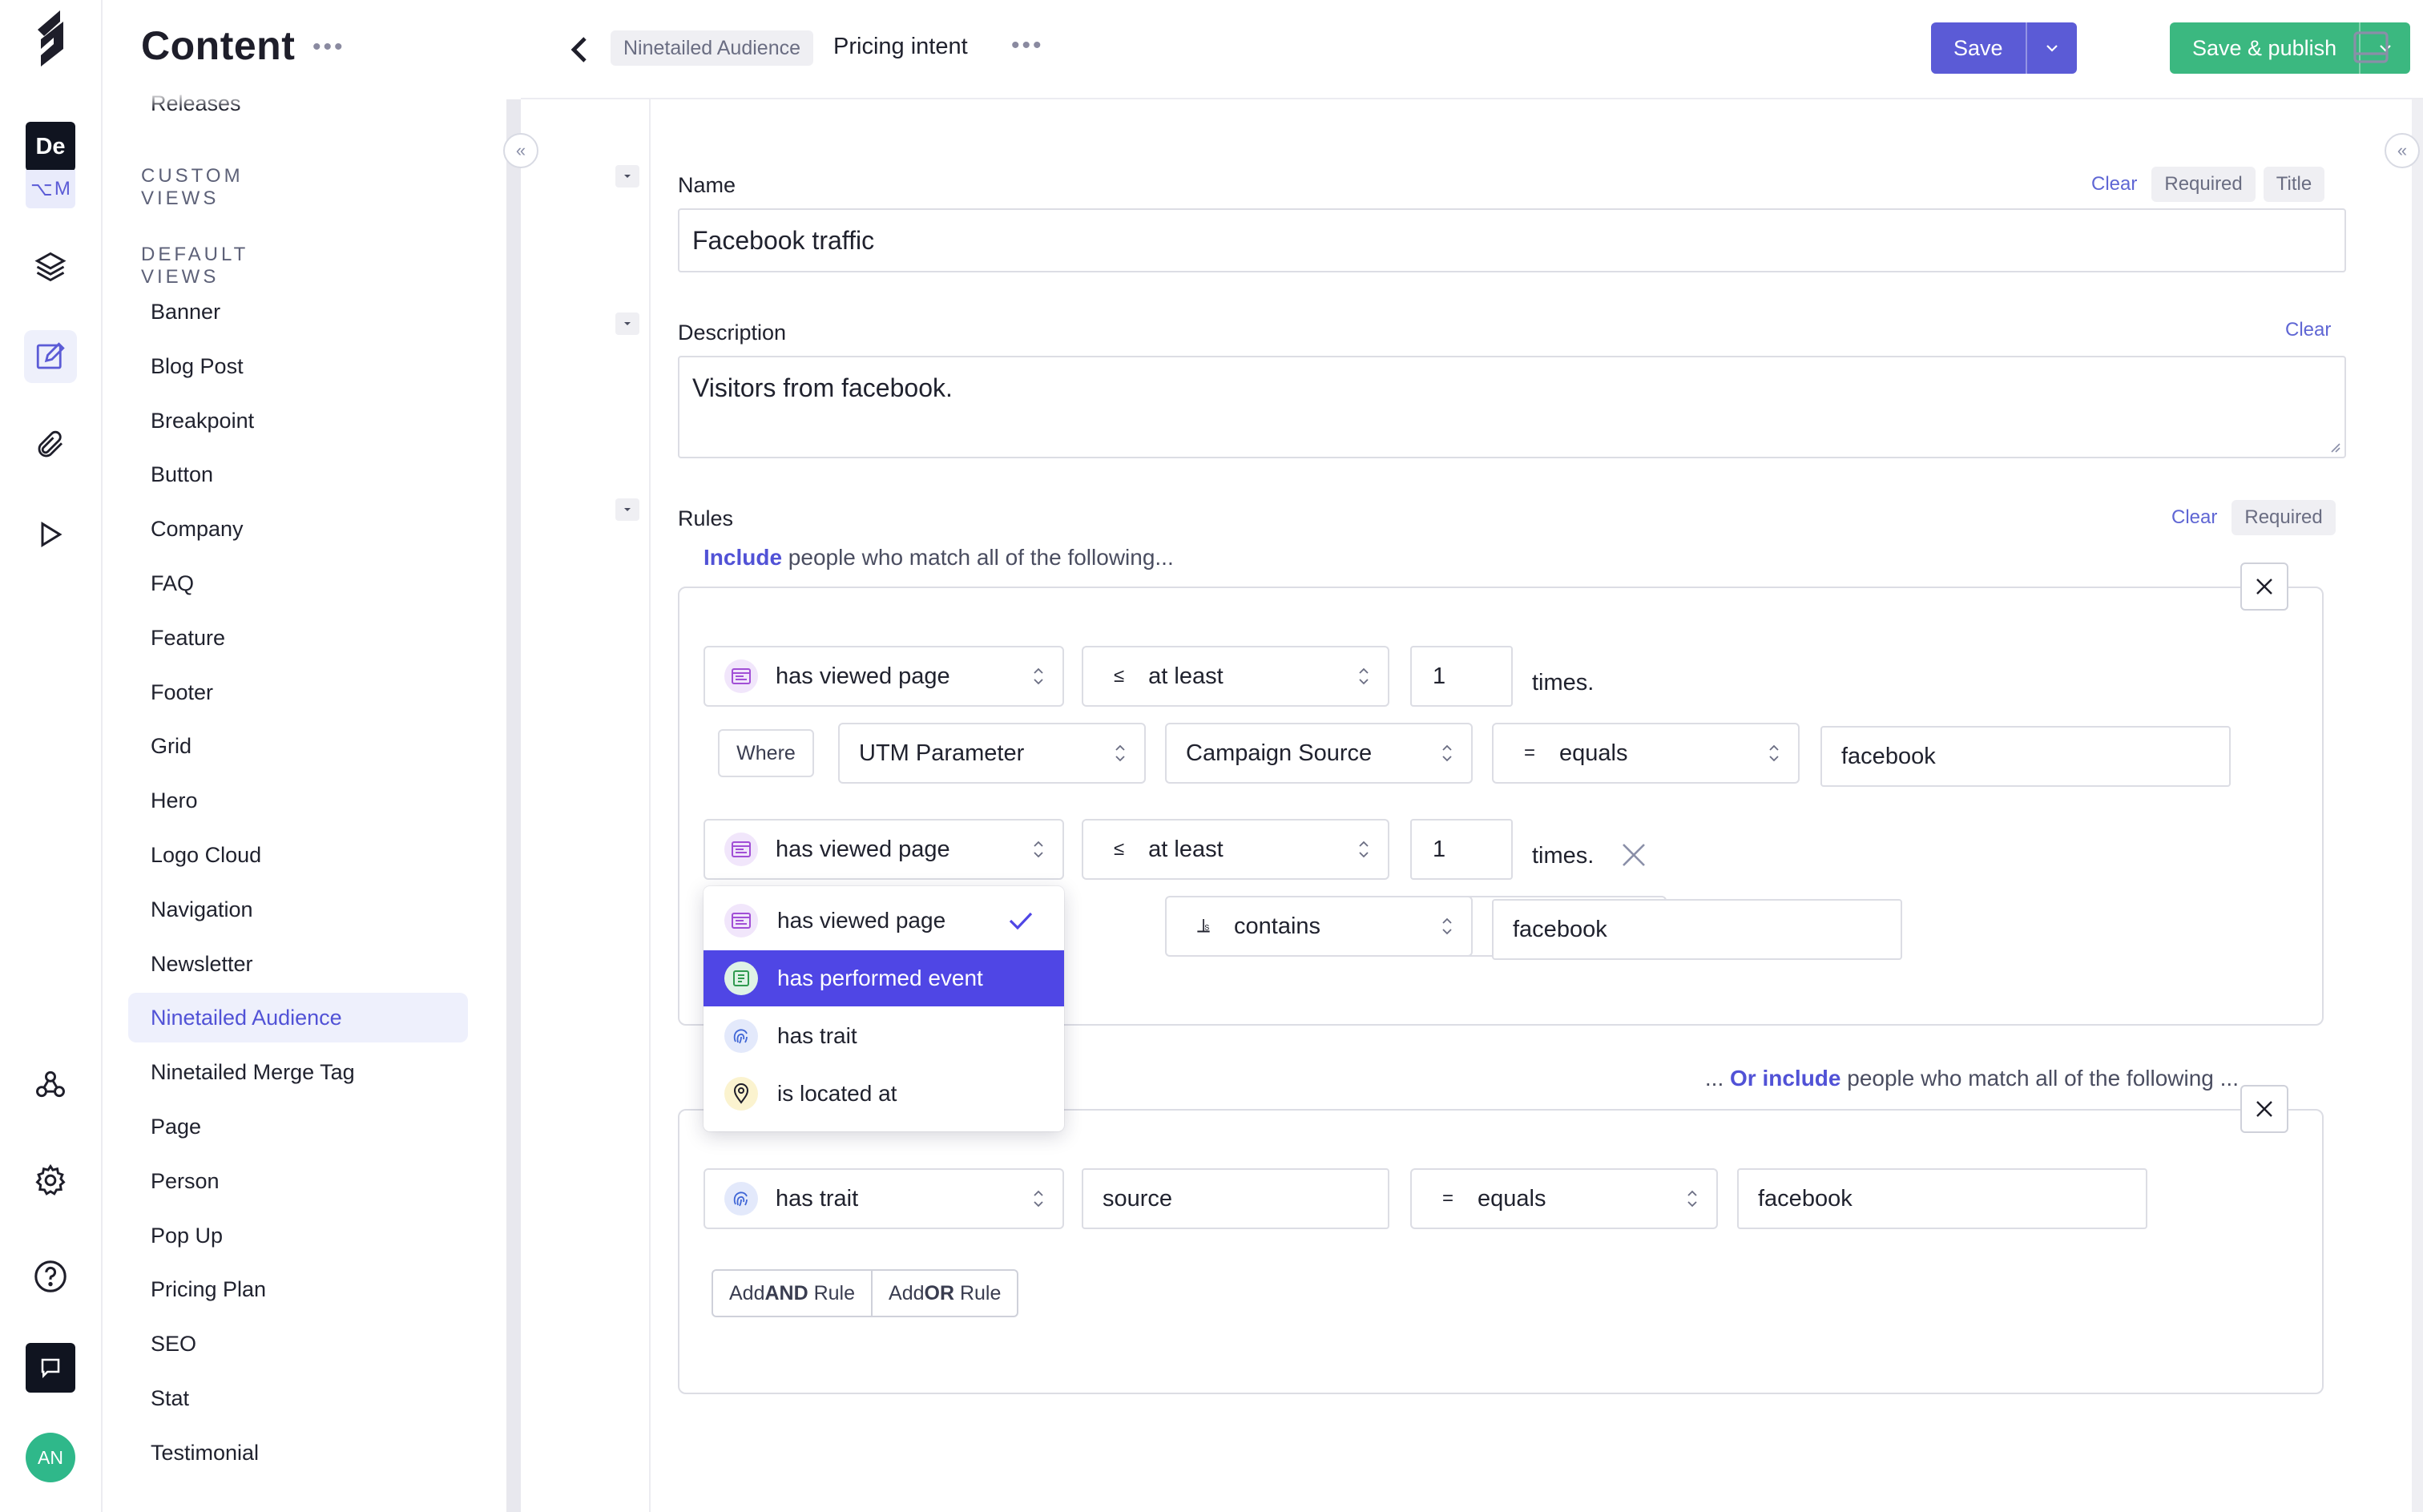  I want to click on sidebar-item-testimonial: Testimonial, so click(298, 1453).